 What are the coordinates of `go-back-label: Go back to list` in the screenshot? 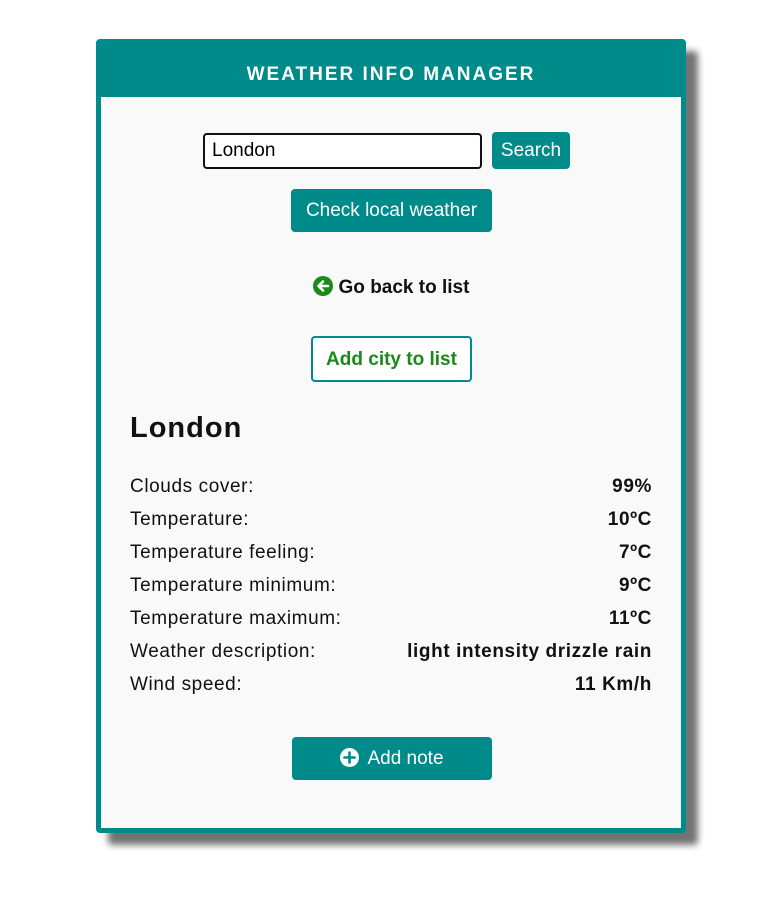 It's located at (404, 287).